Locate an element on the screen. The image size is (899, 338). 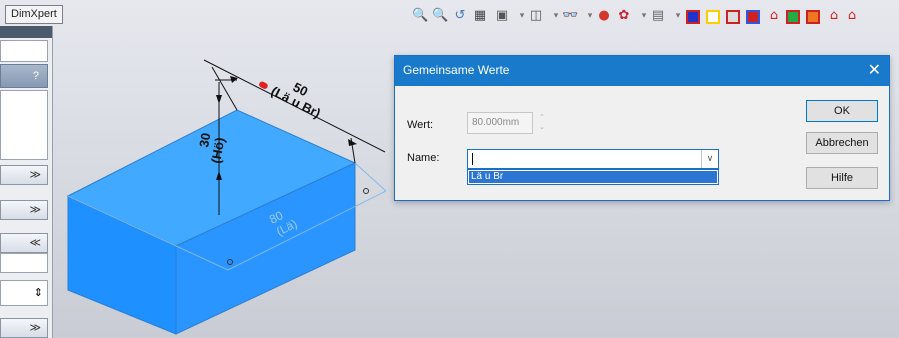
hide-show-icon: 👓 is located at coordinates (570, 16).